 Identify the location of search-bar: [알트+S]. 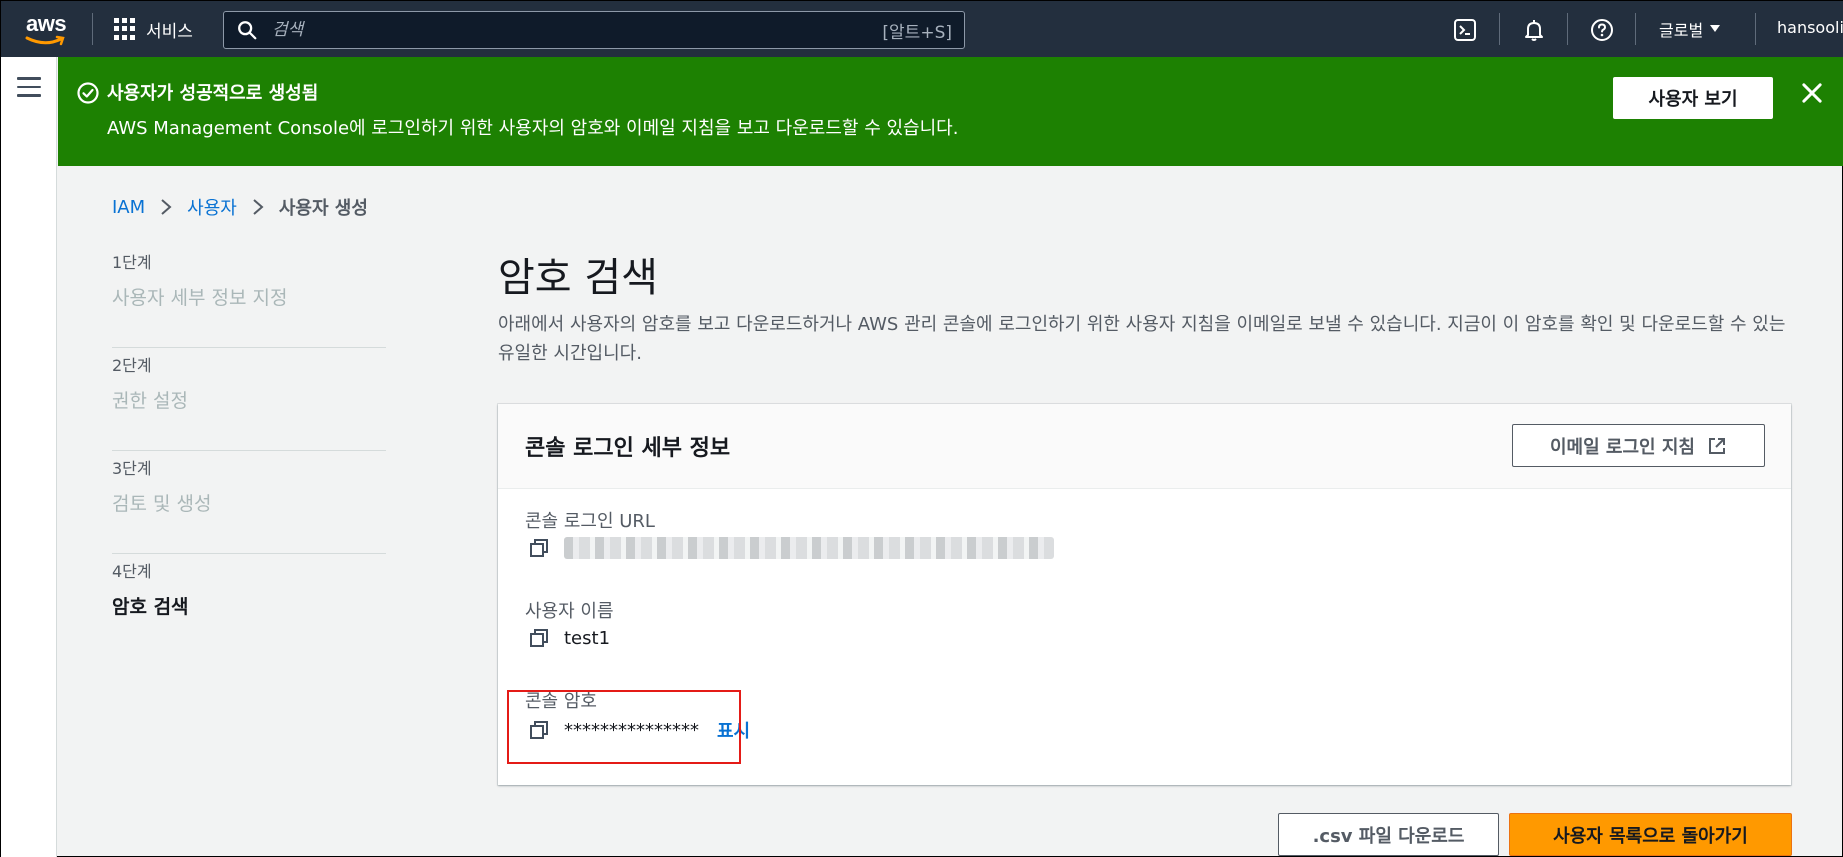
(594, 30).